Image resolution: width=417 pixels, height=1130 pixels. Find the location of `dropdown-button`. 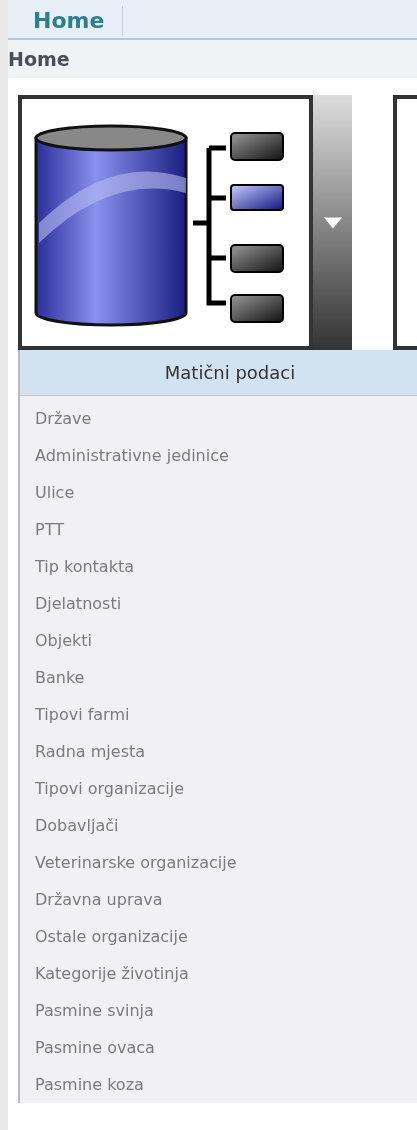

dropdown-button is located at coordinates (332, 222).